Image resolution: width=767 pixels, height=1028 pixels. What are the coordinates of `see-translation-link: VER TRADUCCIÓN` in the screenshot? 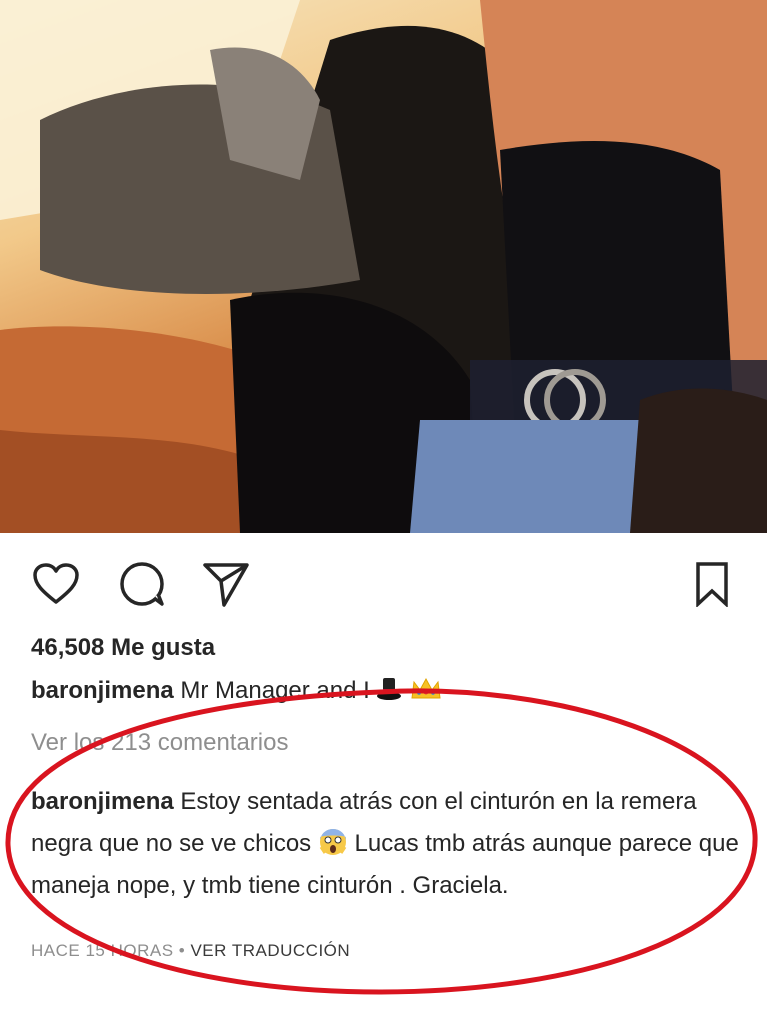 It's located at (270, 950).